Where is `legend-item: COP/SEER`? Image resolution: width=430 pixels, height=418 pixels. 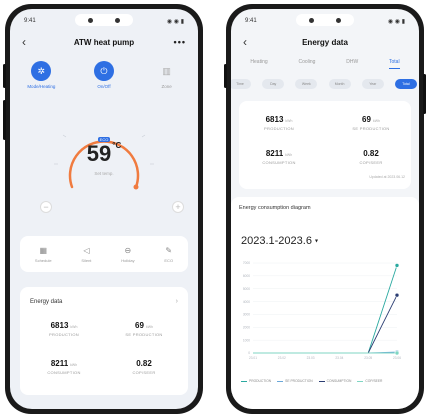
legend-item: COP/SEER is located at coordinates (369, 381).